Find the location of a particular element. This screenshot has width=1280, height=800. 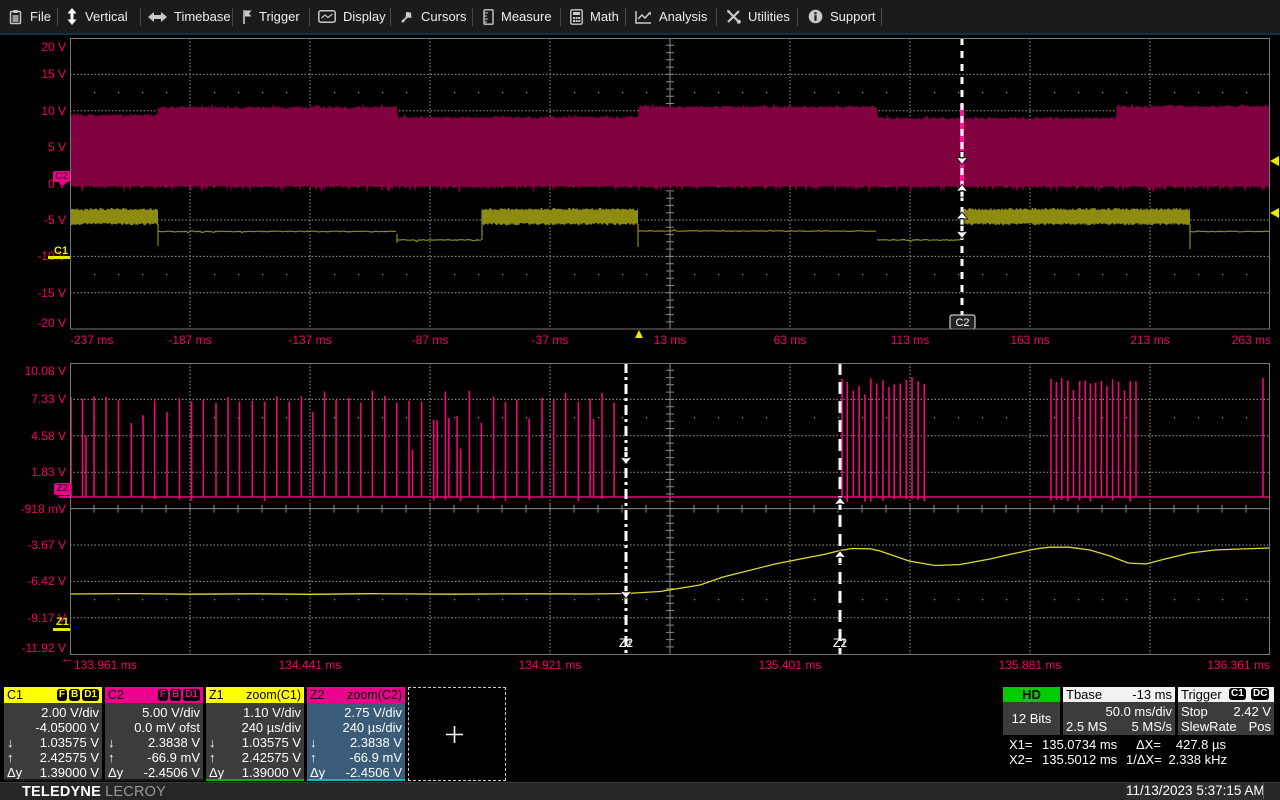

svg-text: C2 is located at coordinates (962, 323).